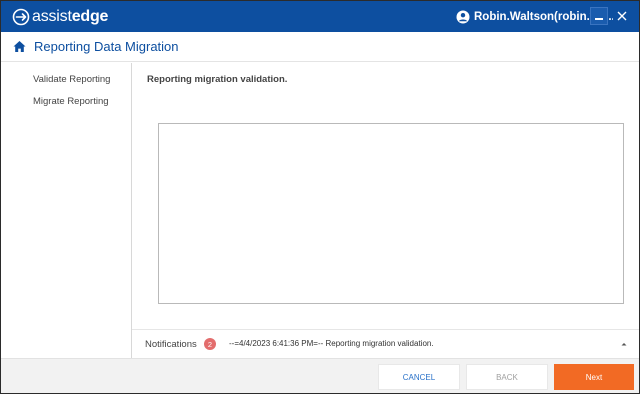 The width and height of the screenshot is (640, 394). What do you see at coordinates (90, 16) in the screenshot?
I see `logo-text-bold: edge` at bounding box center [90, 16].